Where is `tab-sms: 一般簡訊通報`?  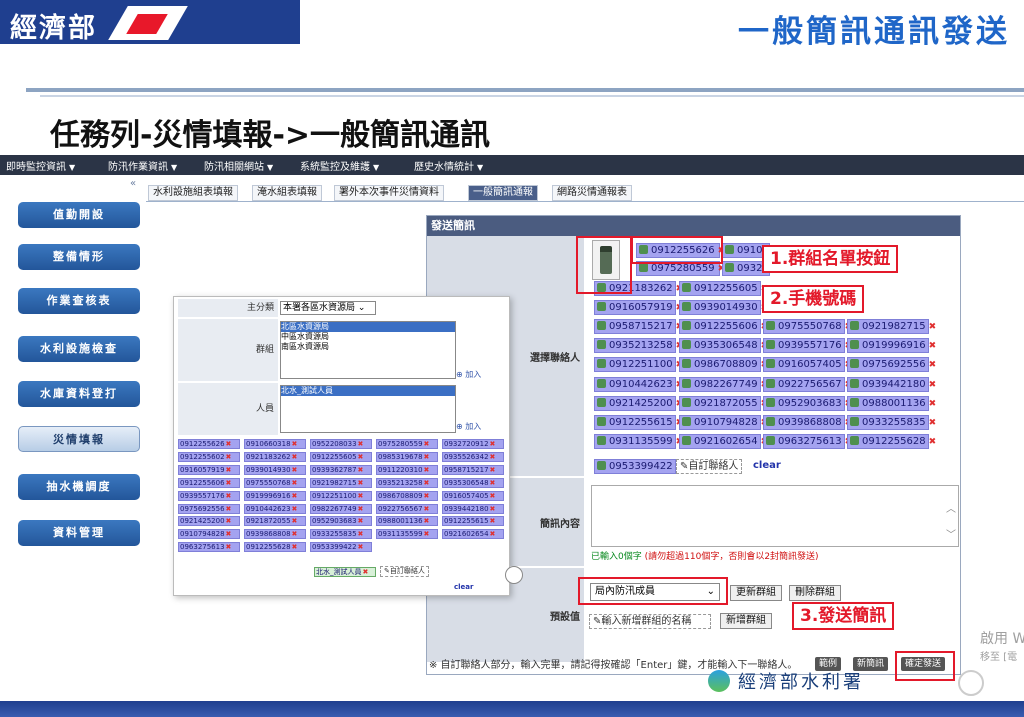 tab-sms: 一般簡訊通報 is located at coordinates (503, 193).